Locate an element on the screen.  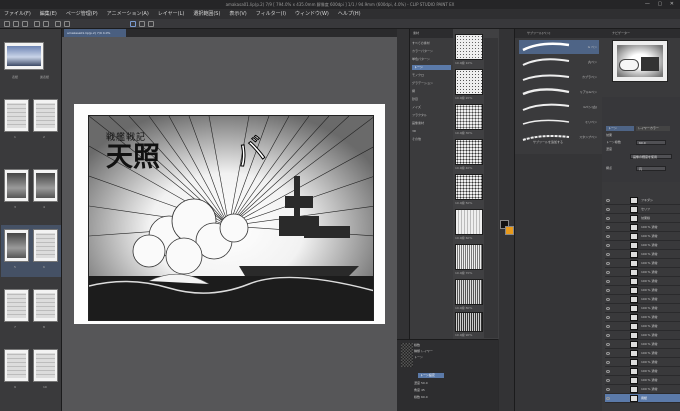
menu-animation: アニメーション(A) is located at coordinates (128, 14).